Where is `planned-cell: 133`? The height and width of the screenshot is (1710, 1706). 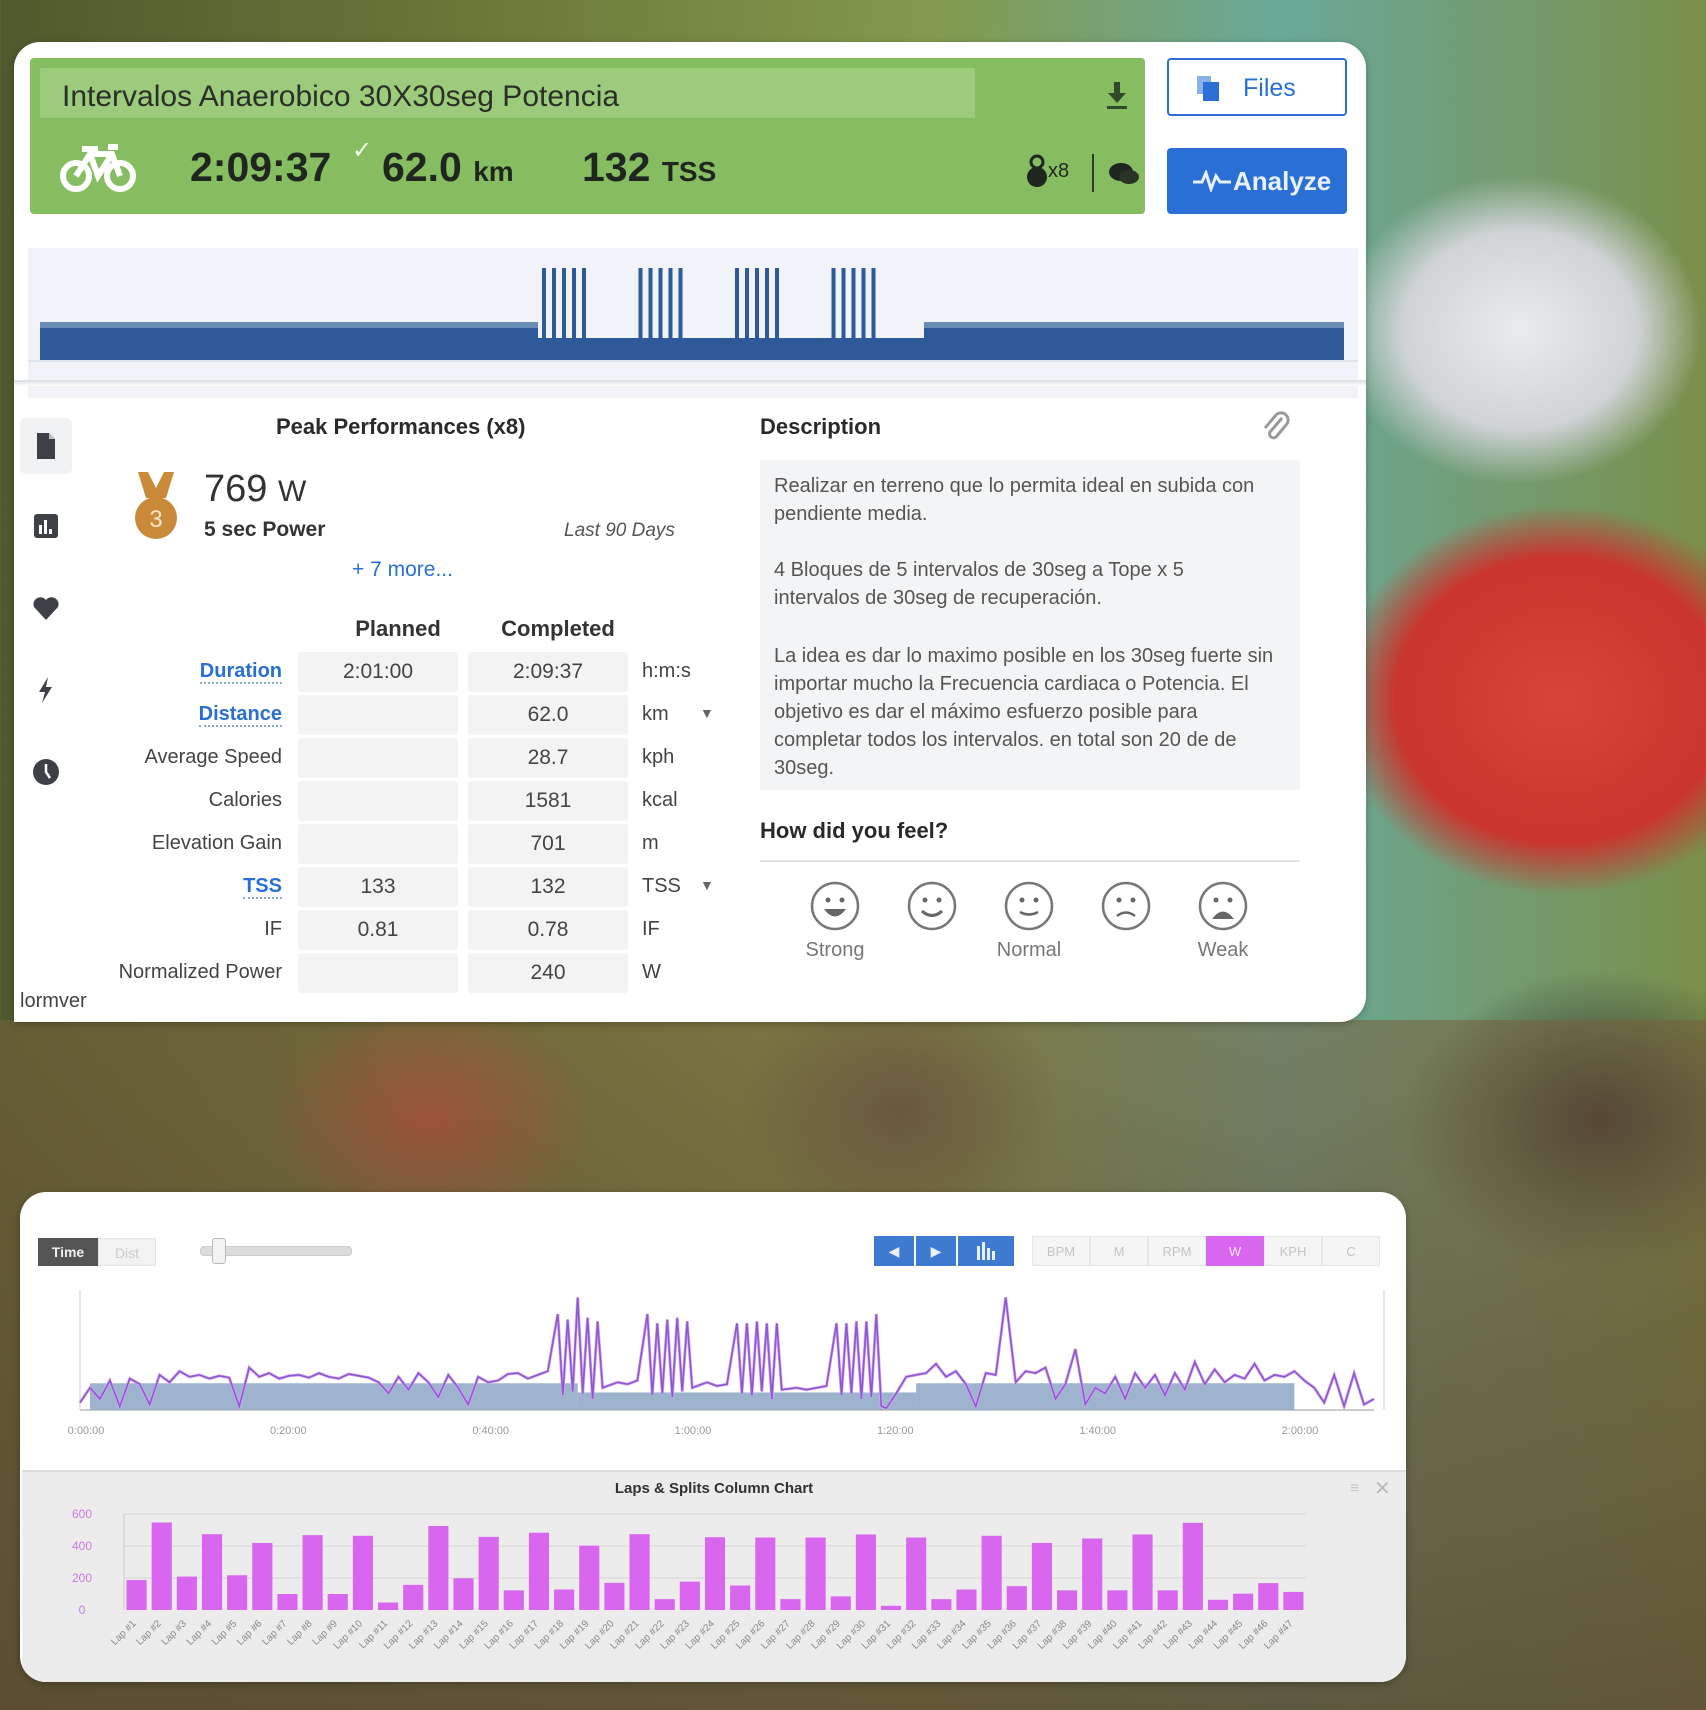 planned-cell: 133 is located at coordinates (378, 887).